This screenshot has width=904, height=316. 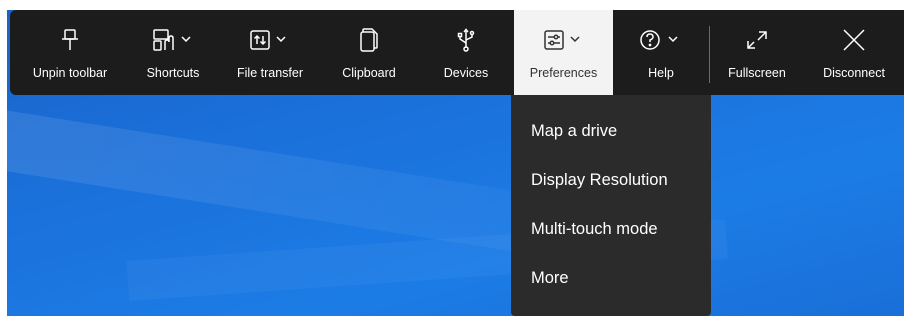 What do you see at coordinates (661, 73) in the screenshot?
I see `help-label: Help` at bounding box center [661, 73].